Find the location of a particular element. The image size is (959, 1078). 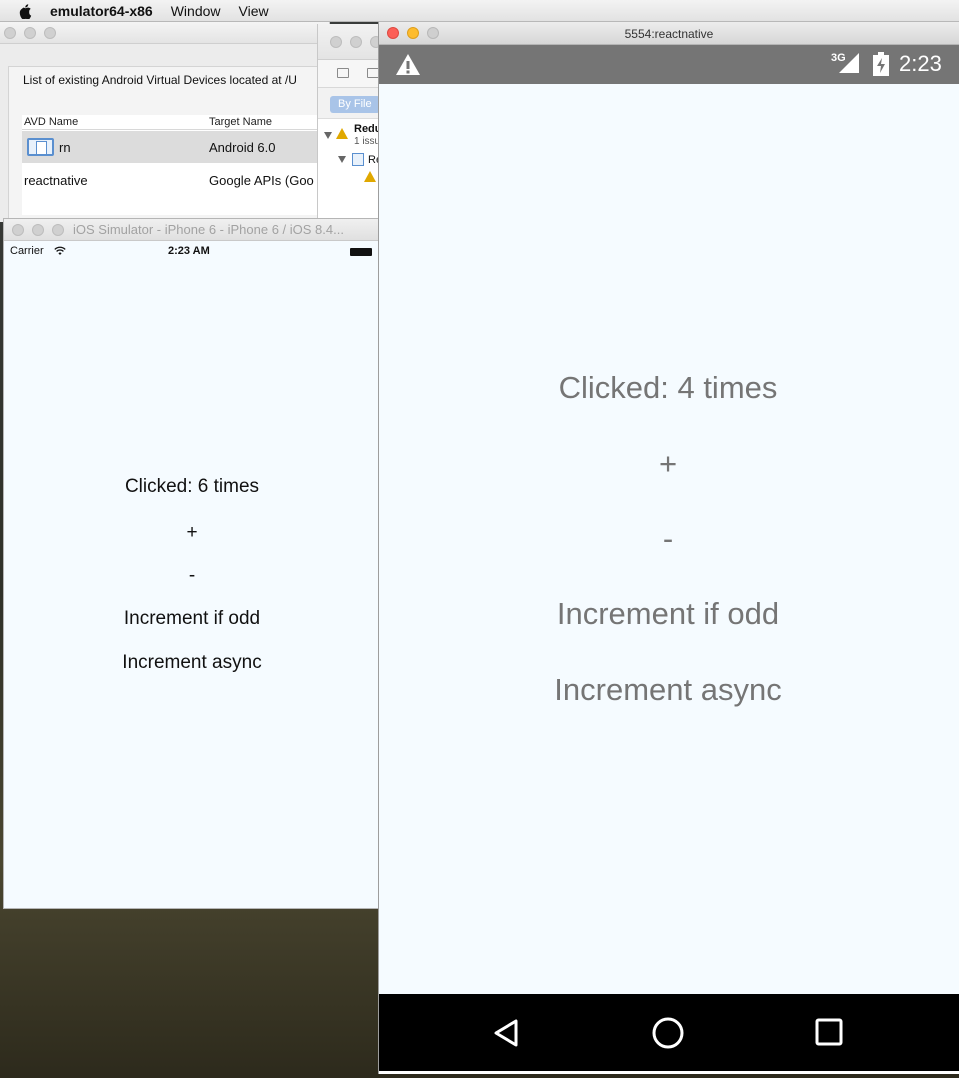

navigator-toolbar is located at coordinates (352, 74).